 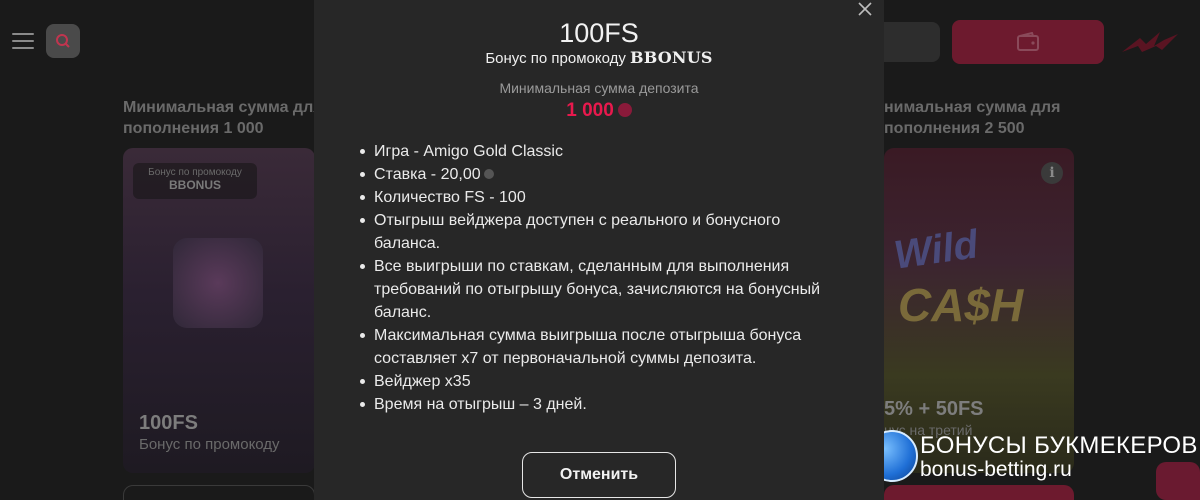 What do you see at coordinates (671, 57) in the screenshot?
I see `promo-code: BBONUS` at bounding box center [671, 57].